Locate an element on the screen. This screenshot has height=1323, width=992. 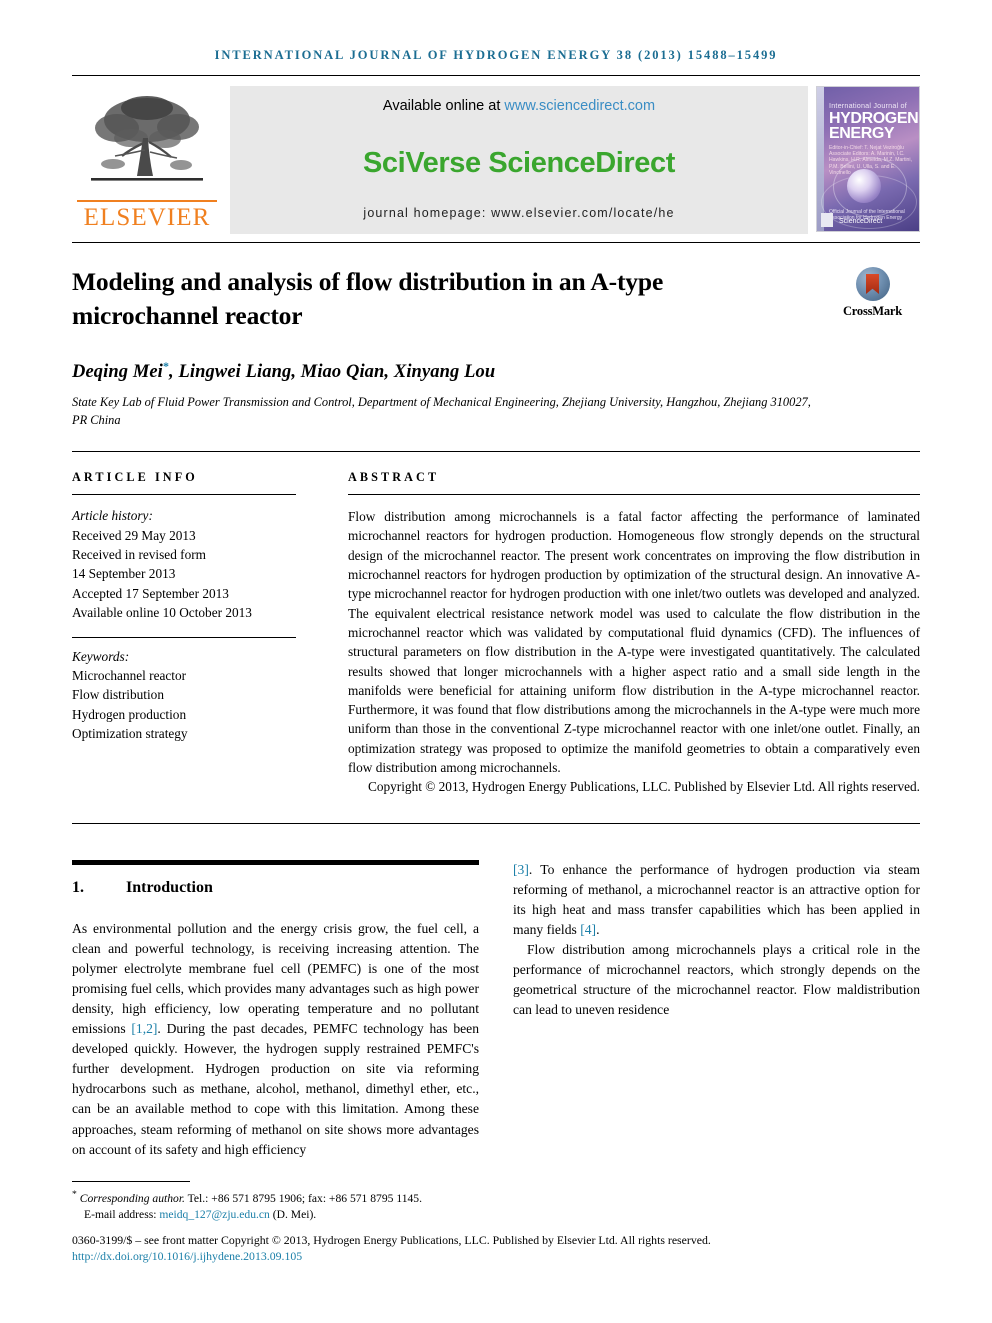
elsevier-tree-icon is located at coordinates (147, 138).